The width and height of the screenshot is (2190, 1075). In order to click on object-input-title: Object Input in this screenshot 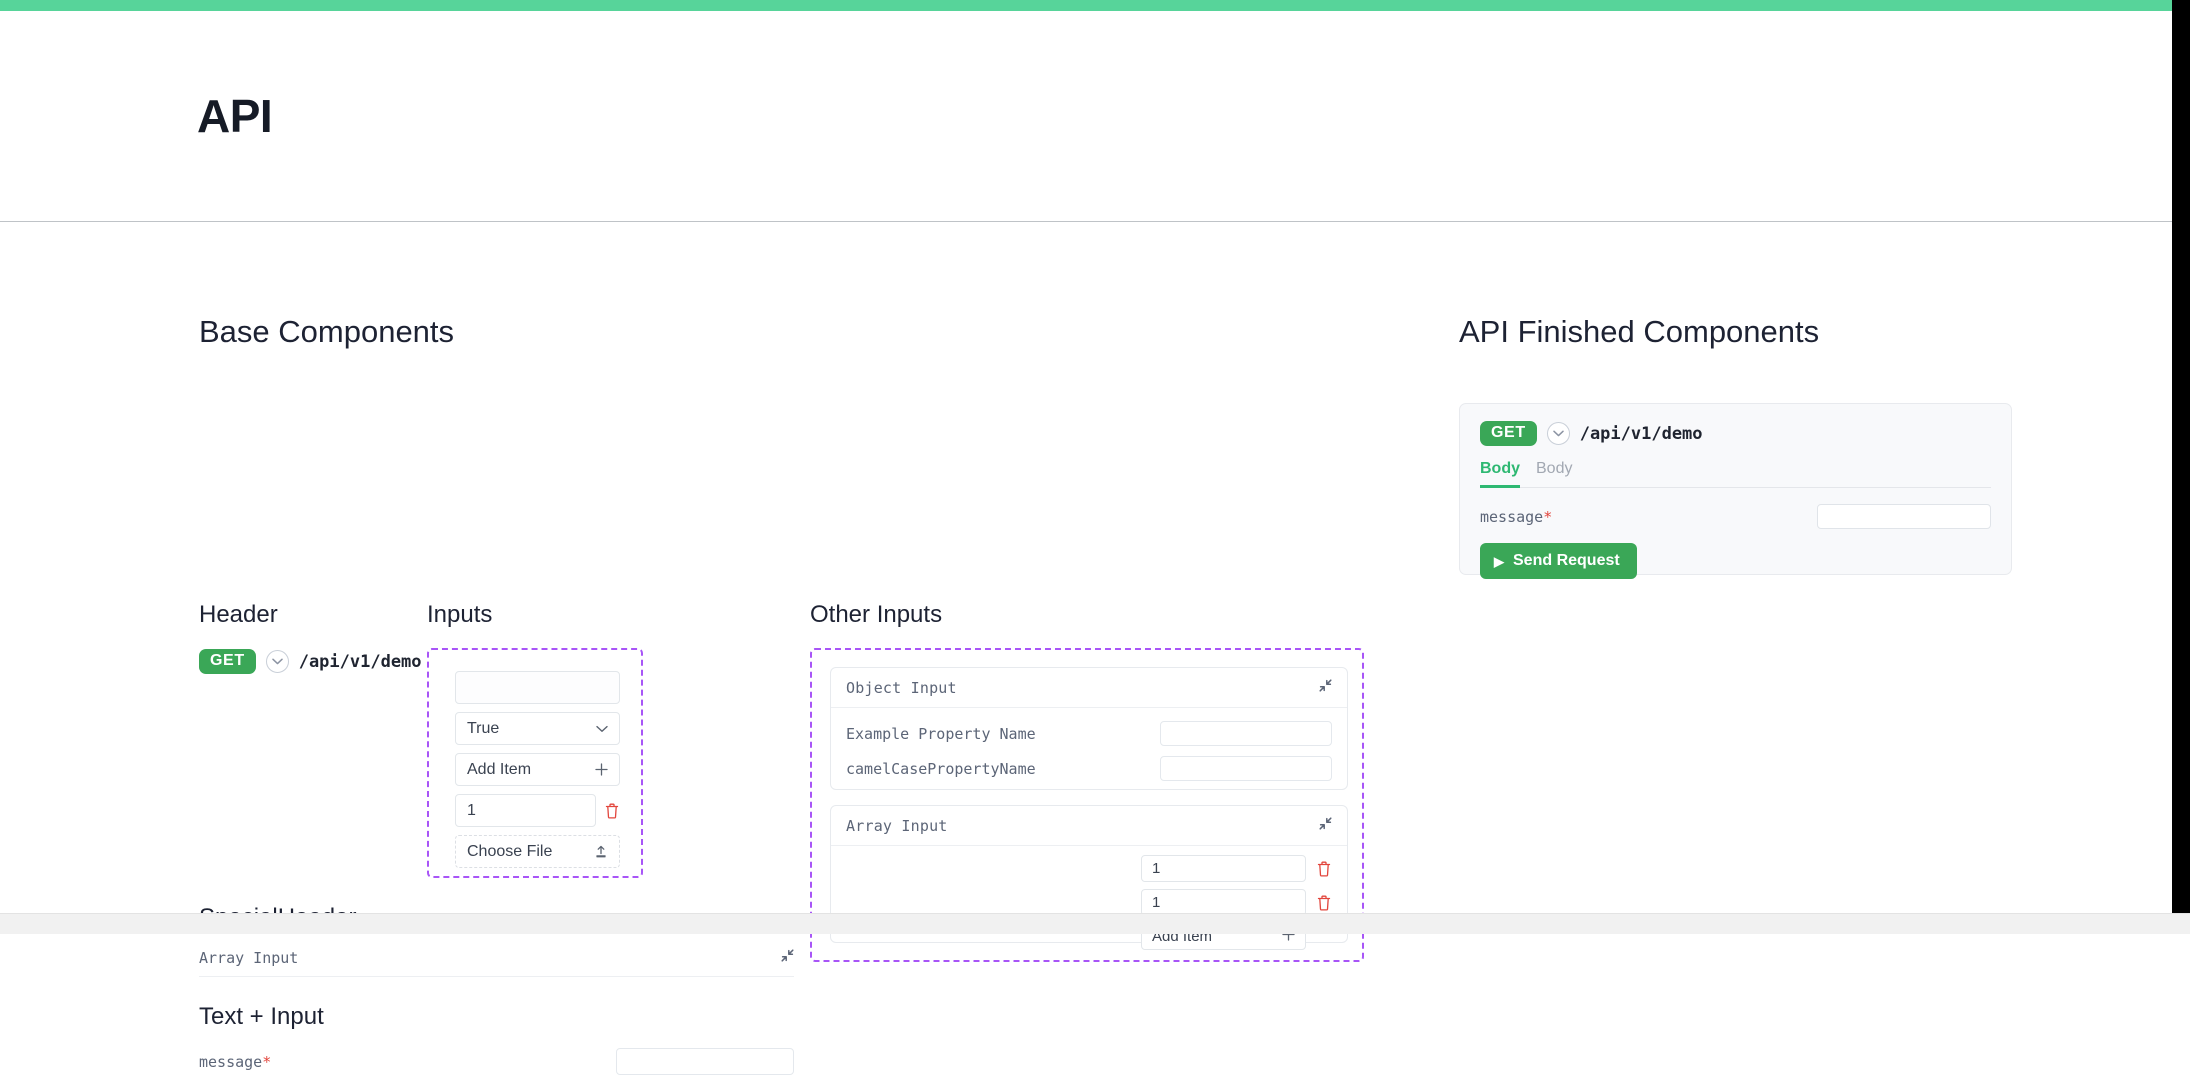, I will do `click(901, 688)`.